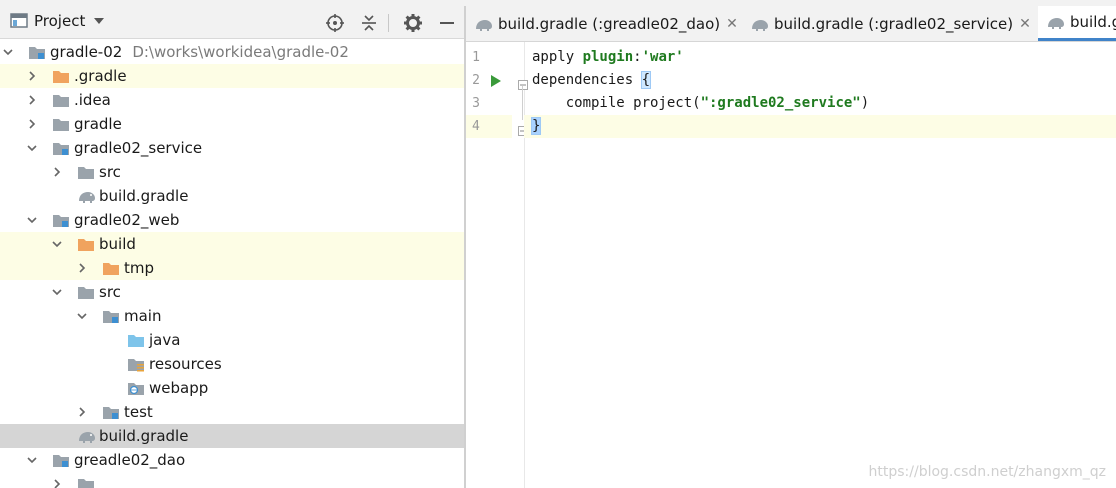  What do you see at coordinates (138, 412) in the screenshot?
I see `tree-item-label: test` at bounding box center [138, 412].